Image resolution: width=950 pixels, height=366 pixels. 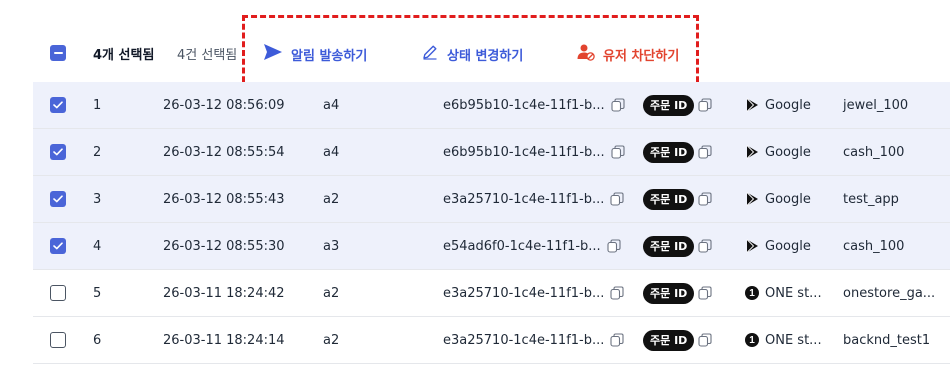 I want to click on selected-count: 4개 선택됨, so click(x=124, y=55).